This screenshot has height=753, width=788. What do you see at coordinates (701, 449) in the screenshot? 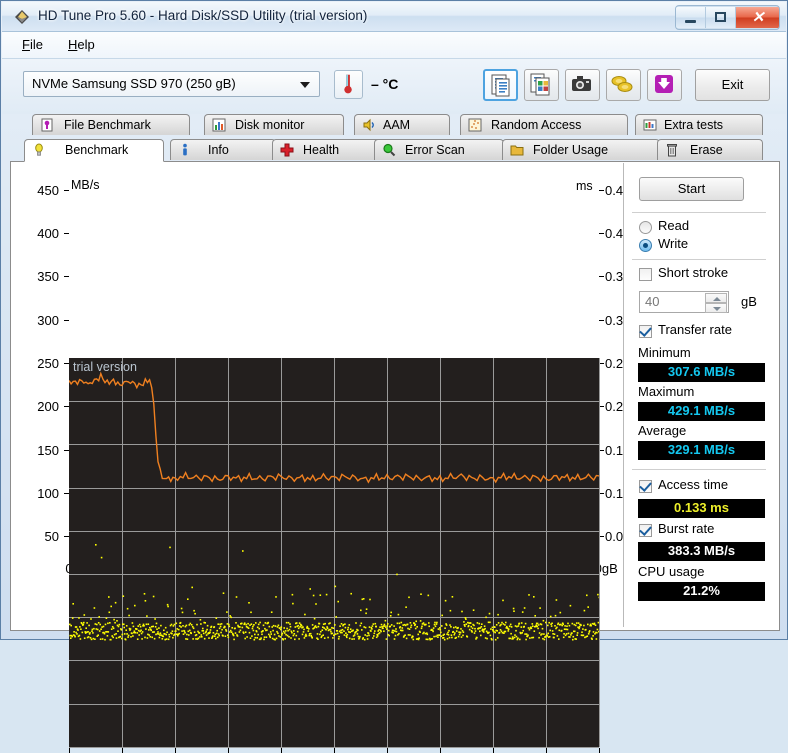
I see `average-value: 329.1 MB/s` at bounding box center [701, 449].